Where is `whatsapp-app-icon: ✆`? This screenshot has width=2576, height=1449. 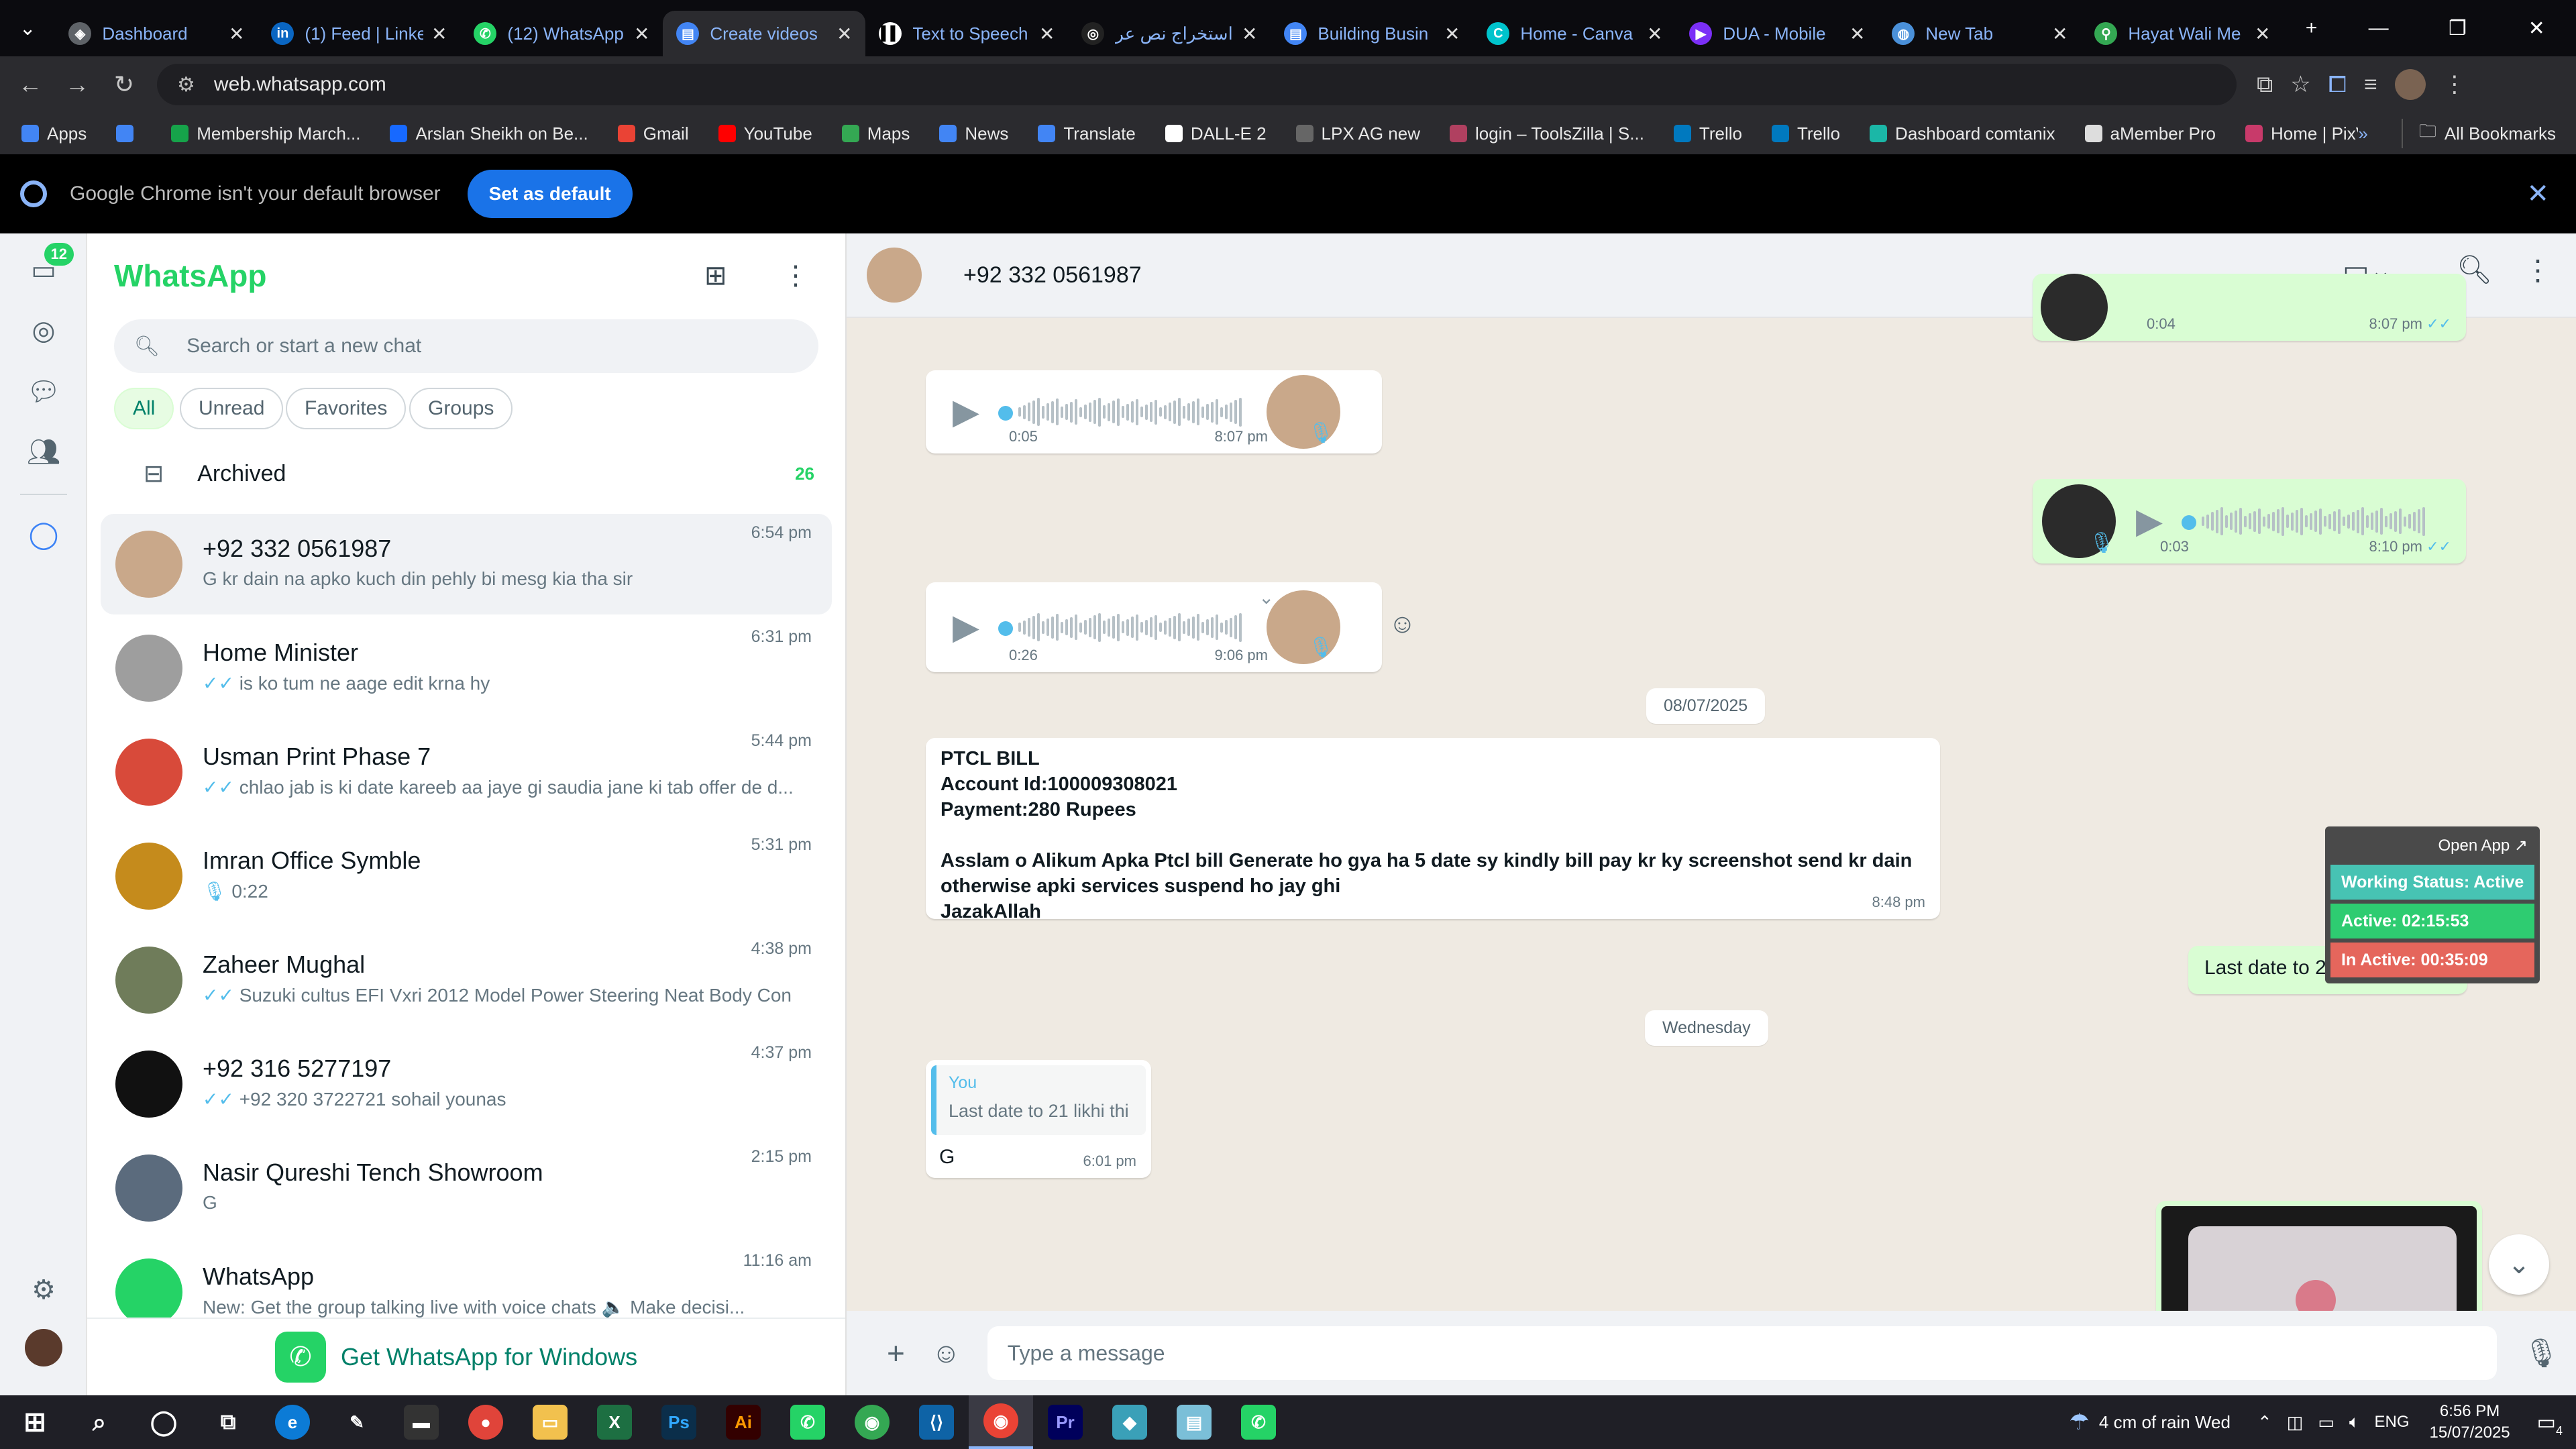 whatsapp-app-icon: ✆ is located at coordinates (807, 1422).